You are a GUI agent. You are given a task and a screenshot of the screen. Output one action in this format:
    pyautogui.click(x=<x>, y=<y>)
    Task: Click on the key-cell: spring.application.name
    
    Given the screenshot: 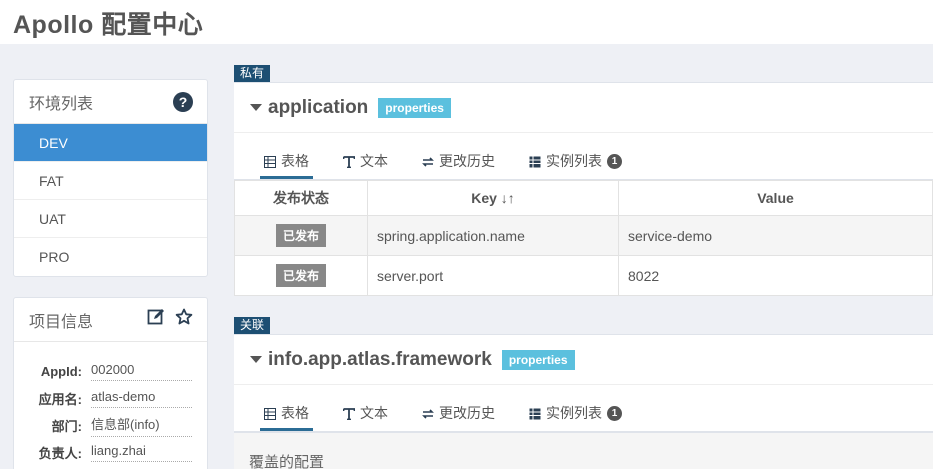 What is the action you would take?
    pyautogui.click(x=493, y=235)
    